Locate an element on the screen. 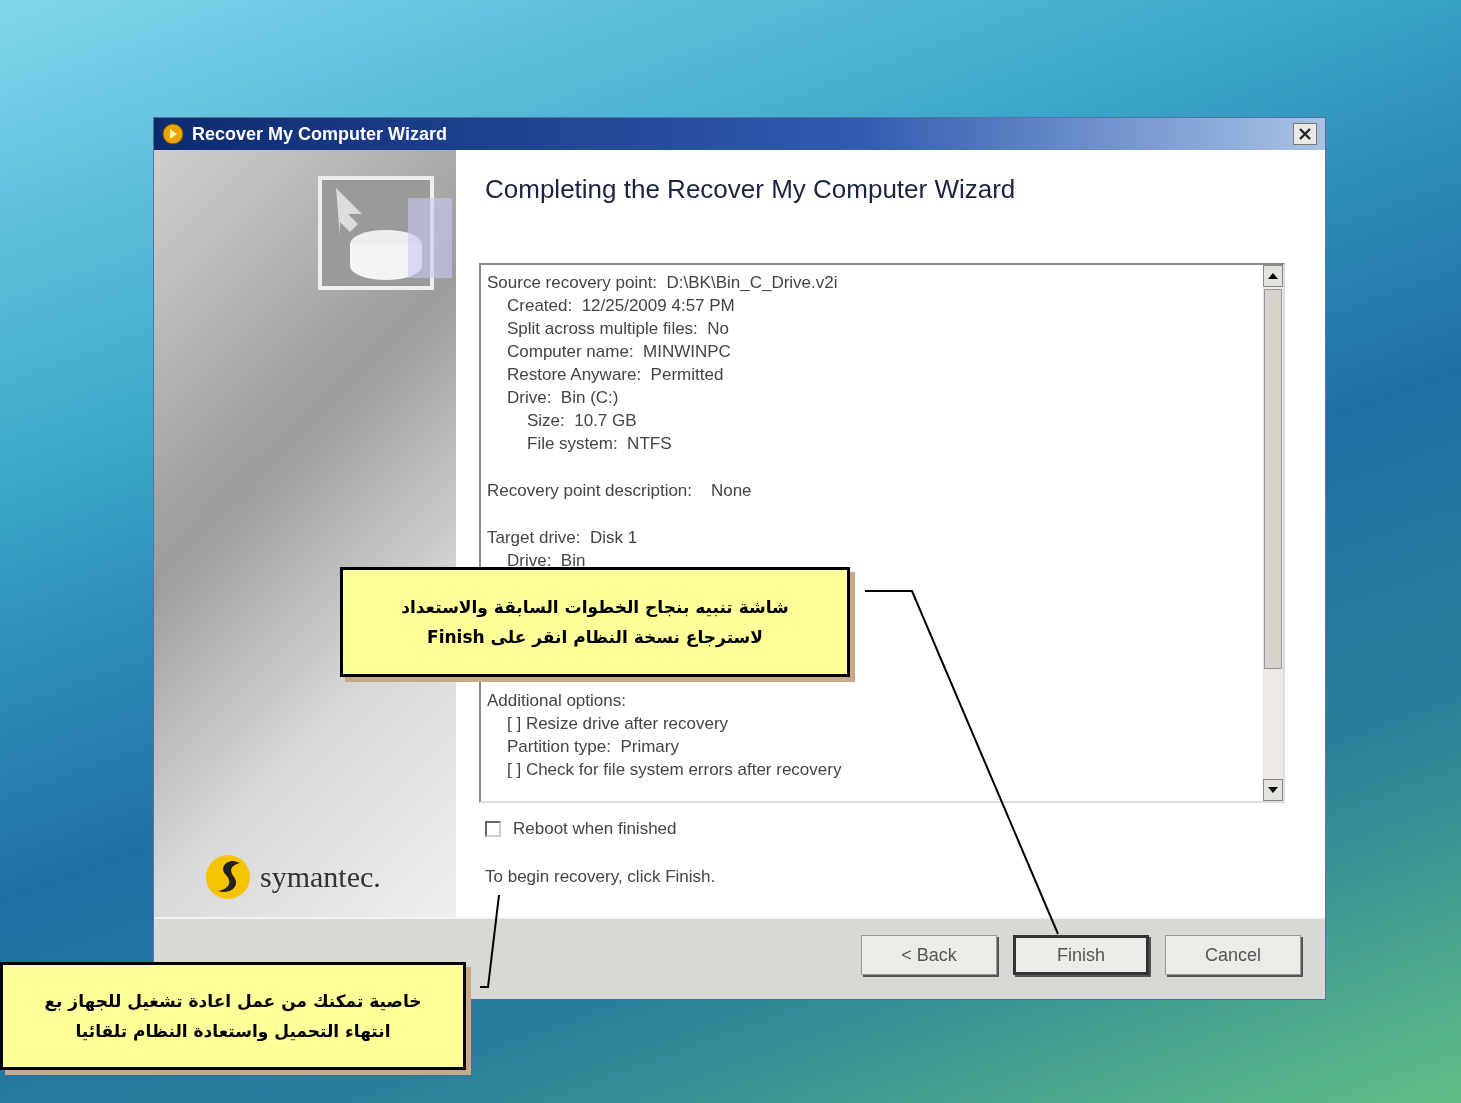 The image size is (1461, 1103). summary-line: File system: NTFS is located at coordinates (600, 444).